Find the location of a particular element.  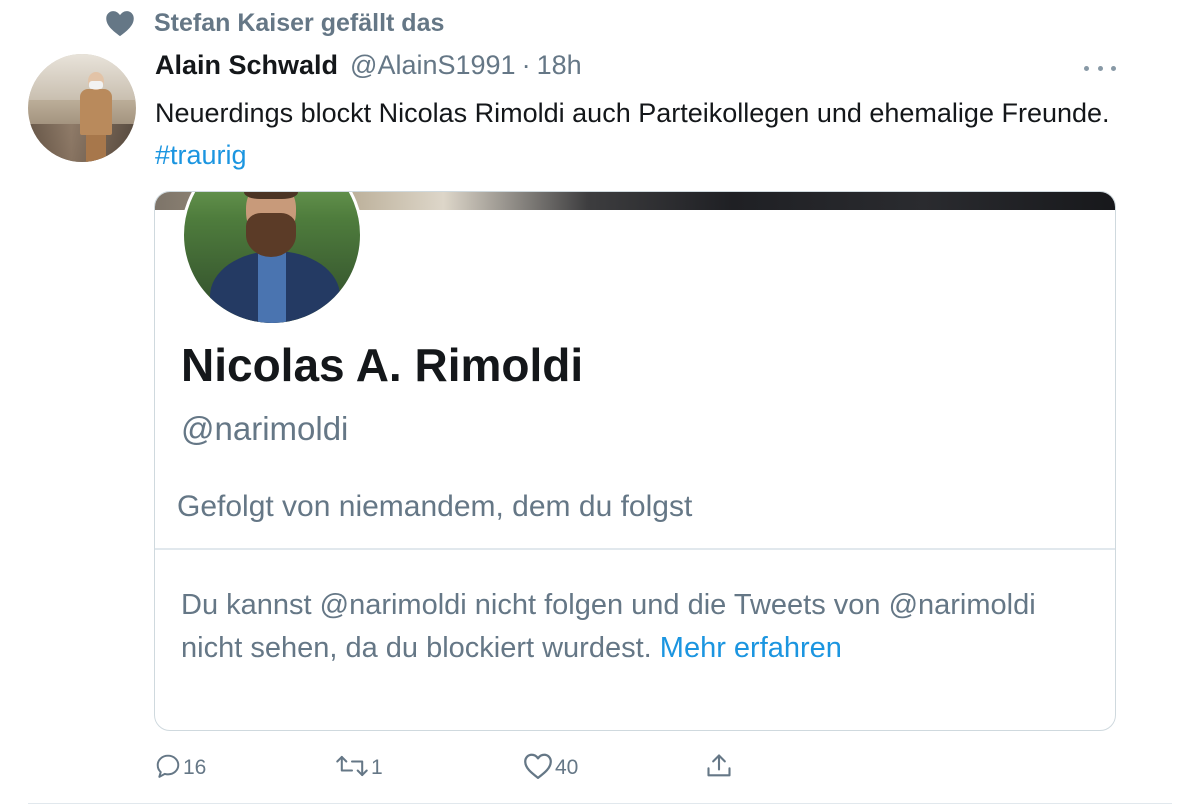

more-options-icon is located at coordinates (1100, 68).